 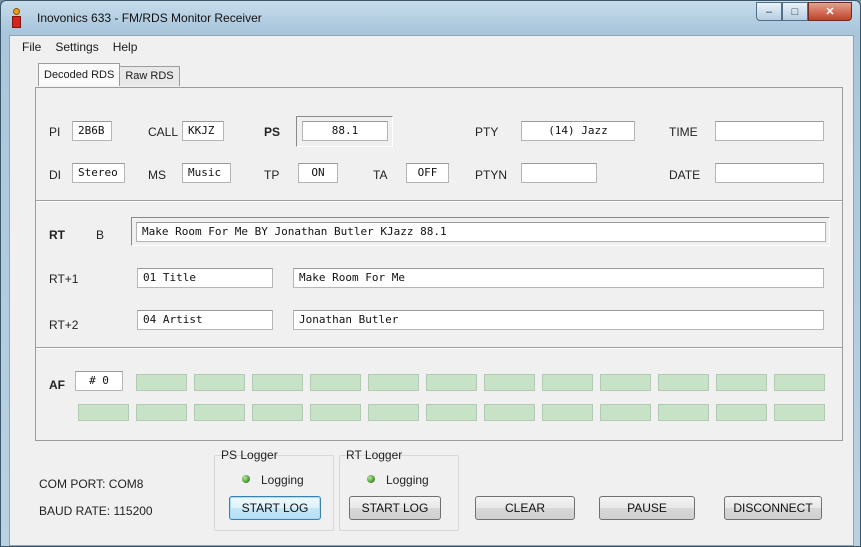 I want to click on pty-label: PTY, so click(x=487, y=132).